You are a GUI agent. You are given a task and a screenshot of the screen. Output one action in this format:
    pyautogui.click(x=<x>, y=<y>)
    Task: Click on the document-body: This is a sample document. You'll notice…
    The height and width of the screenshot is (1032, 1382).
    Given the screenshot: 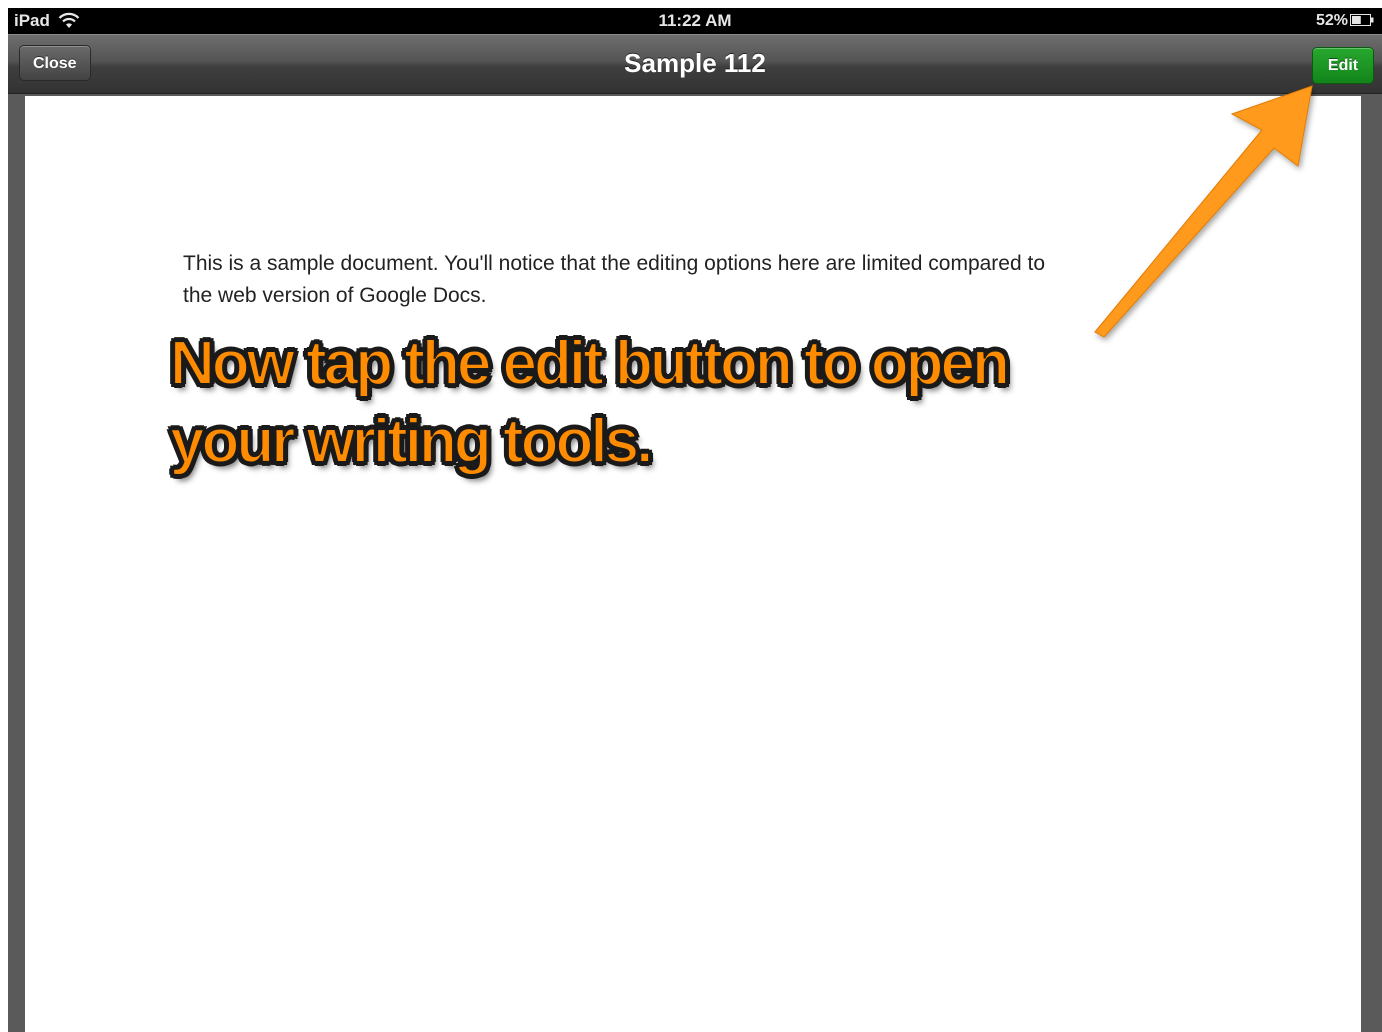 What is the action you would take?
    pyautogui.click(x=683, y=280)
    